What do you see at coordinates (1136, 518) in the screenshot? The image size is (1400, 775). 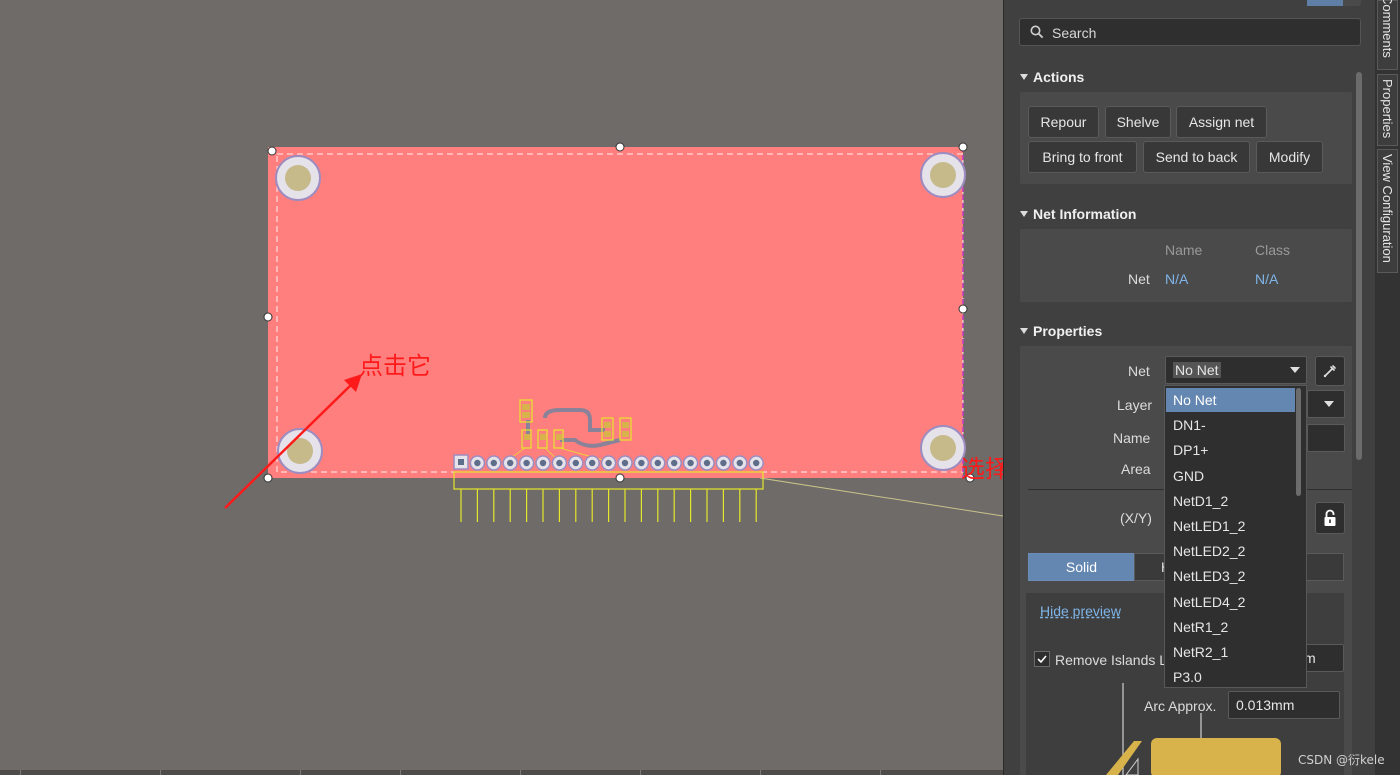 I see `xy-label: (X/Y)` at bounding box center [1136, 518].